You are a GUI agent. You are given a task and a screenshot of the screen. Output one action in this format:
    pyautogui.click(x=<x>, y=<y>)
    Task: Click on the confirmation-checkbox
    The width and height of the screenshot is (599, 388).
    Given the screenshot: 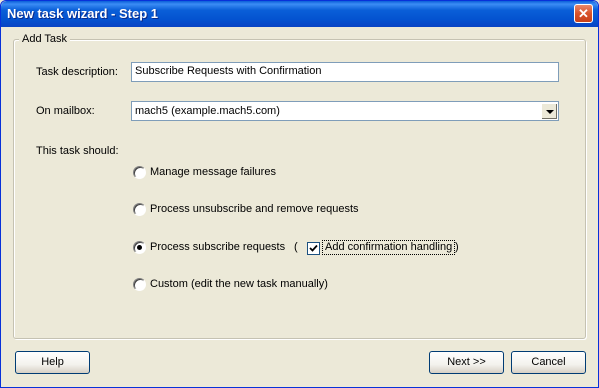 What is the action you would take?
    pyautogui.click(x=313, y=248)
    